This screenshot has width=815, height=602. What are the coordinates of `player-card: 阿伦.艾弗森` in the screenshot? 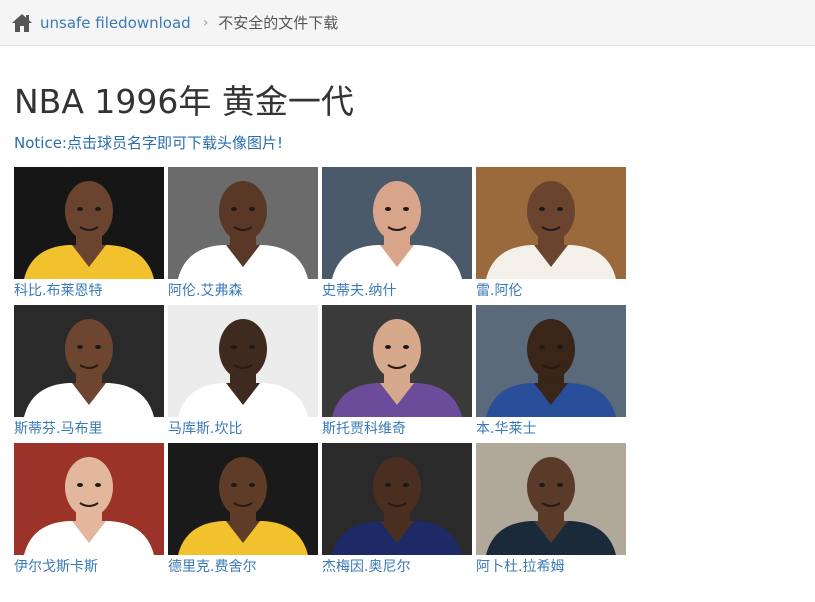 It's located at (243, 234).